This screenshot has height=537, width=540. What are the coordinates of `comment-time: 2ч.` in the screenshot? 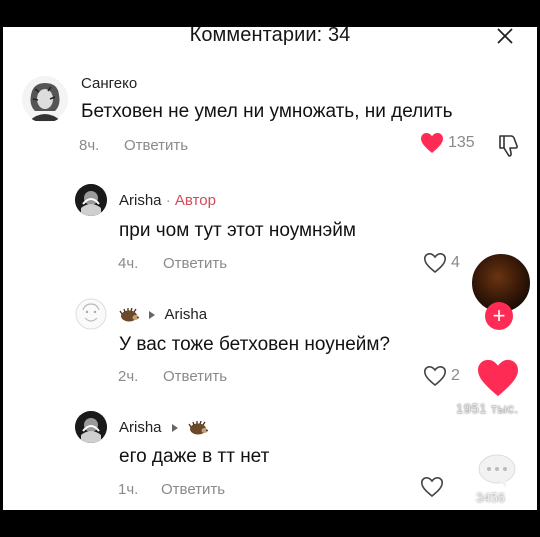 It's located at (128, 376).